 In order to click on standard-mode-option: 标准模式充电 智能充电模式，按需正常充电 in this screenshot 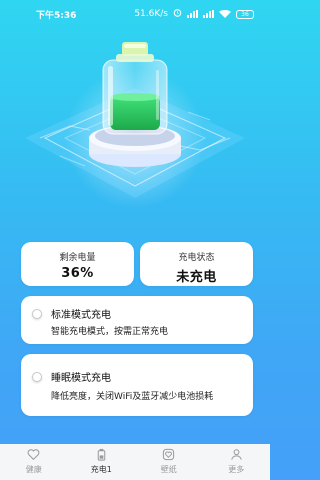, I will do `click(137, 320)`.